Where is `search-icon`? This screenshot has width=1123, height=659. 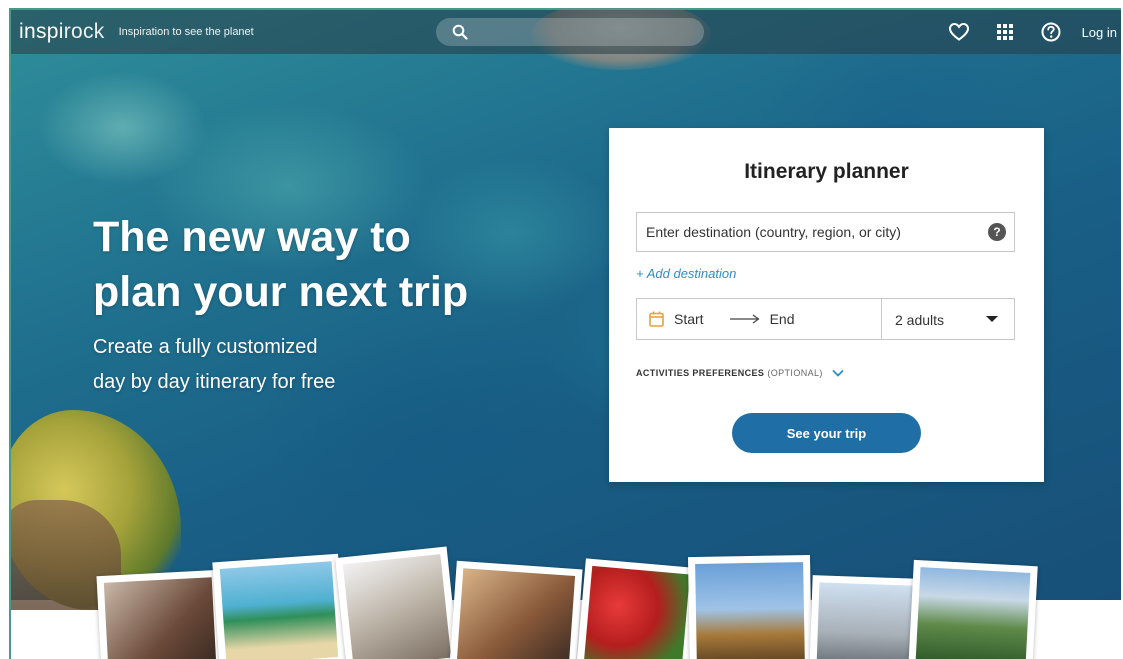
search-icon is located at coordinates (460, 32).